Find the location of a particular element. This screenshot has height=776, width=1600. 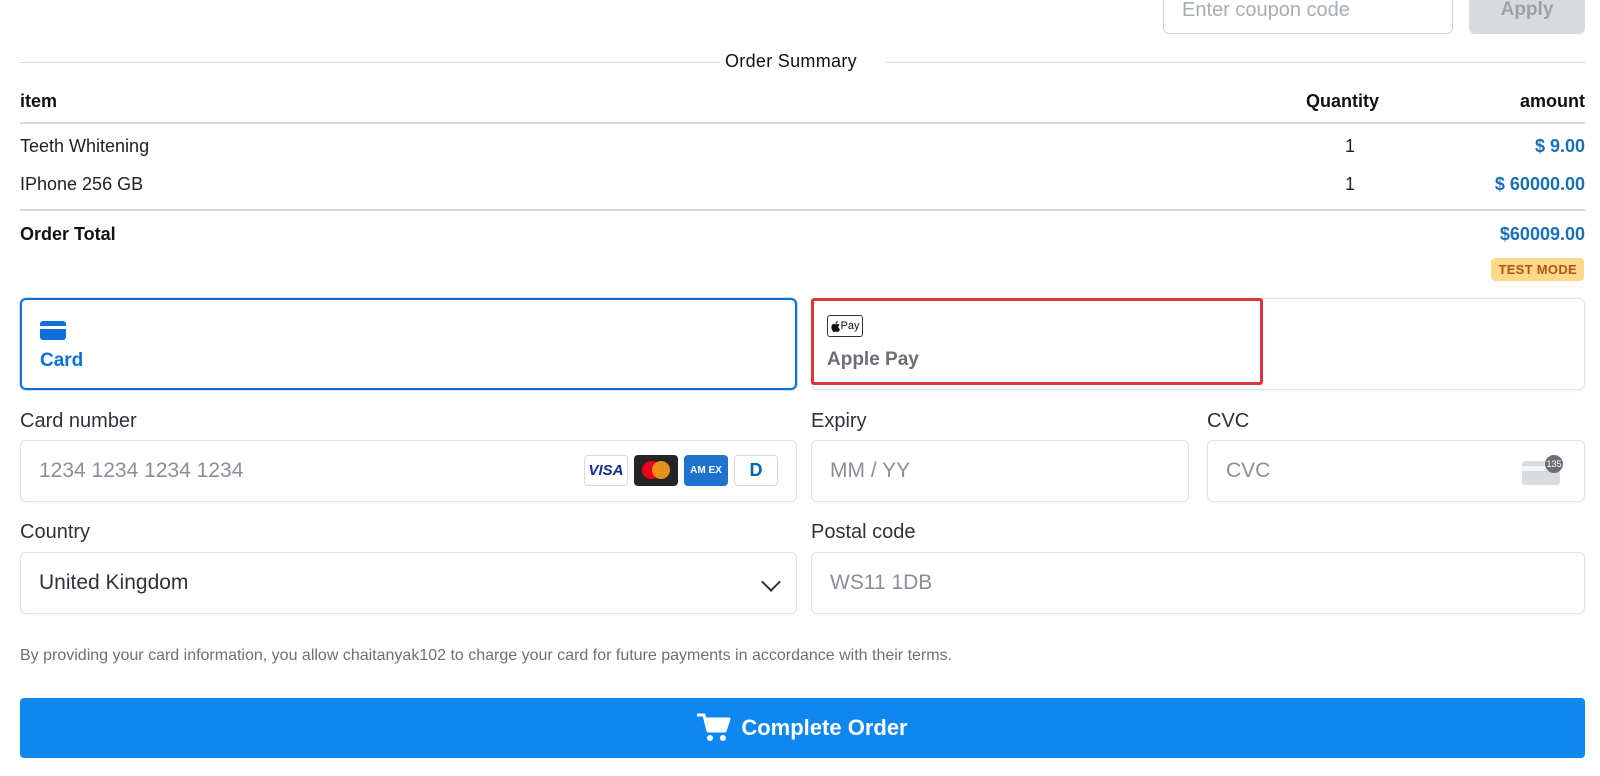

row-item-name: IPhone 256 GB is located at coordinates (82, 184).